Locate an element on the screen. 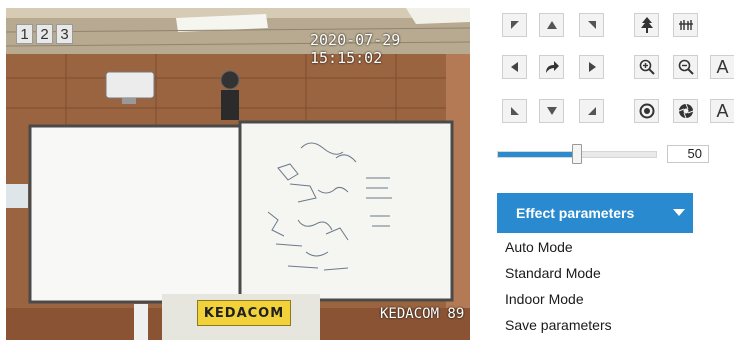 The image size is (734, 340). triangle-left-icon is located at coordinates (514, 67).